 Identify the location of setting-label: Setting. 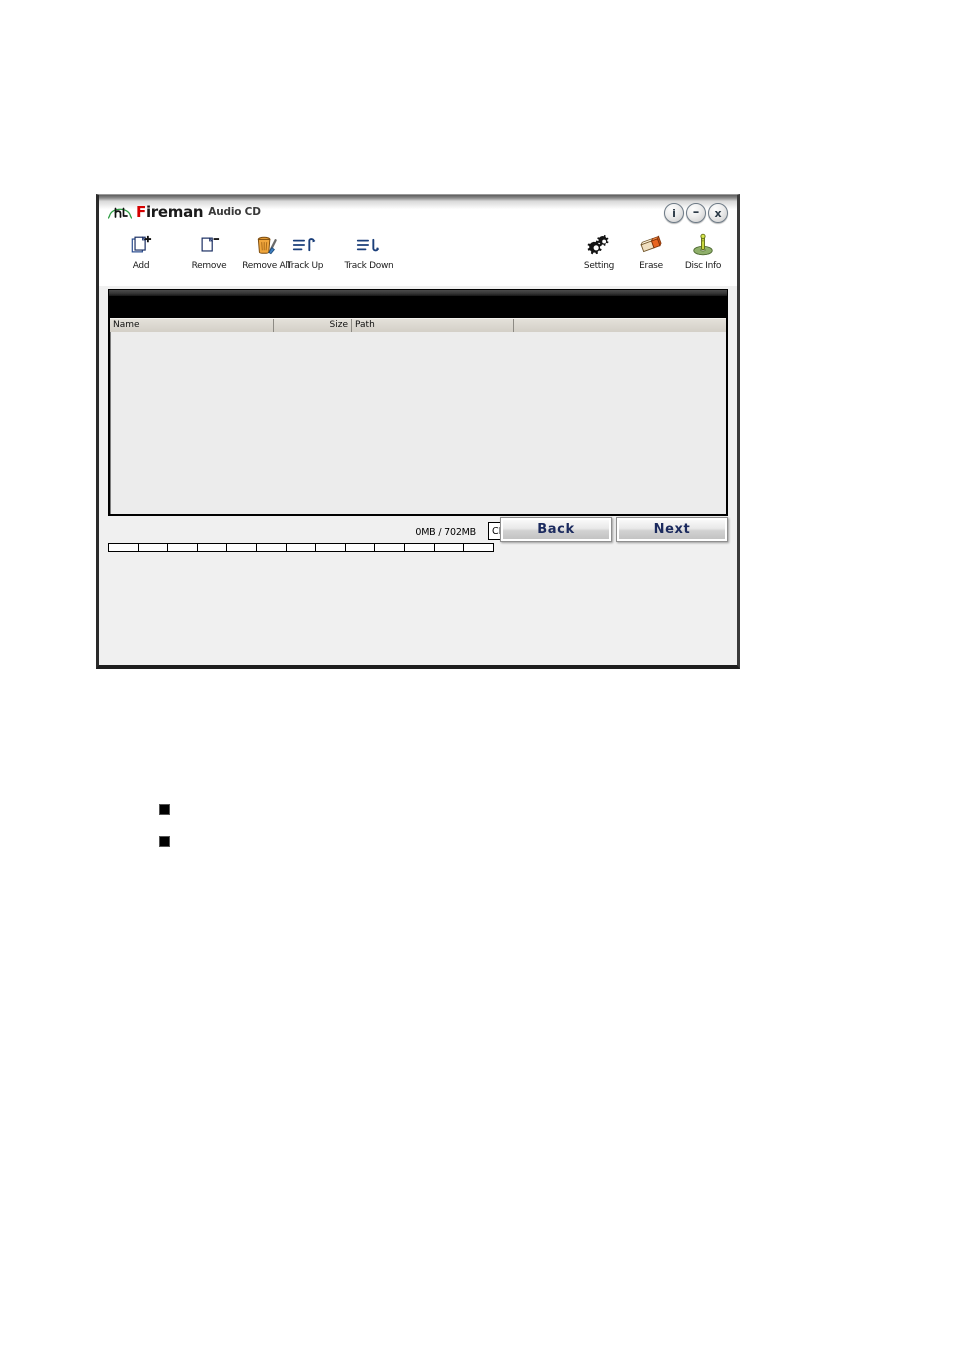
(599, 266).